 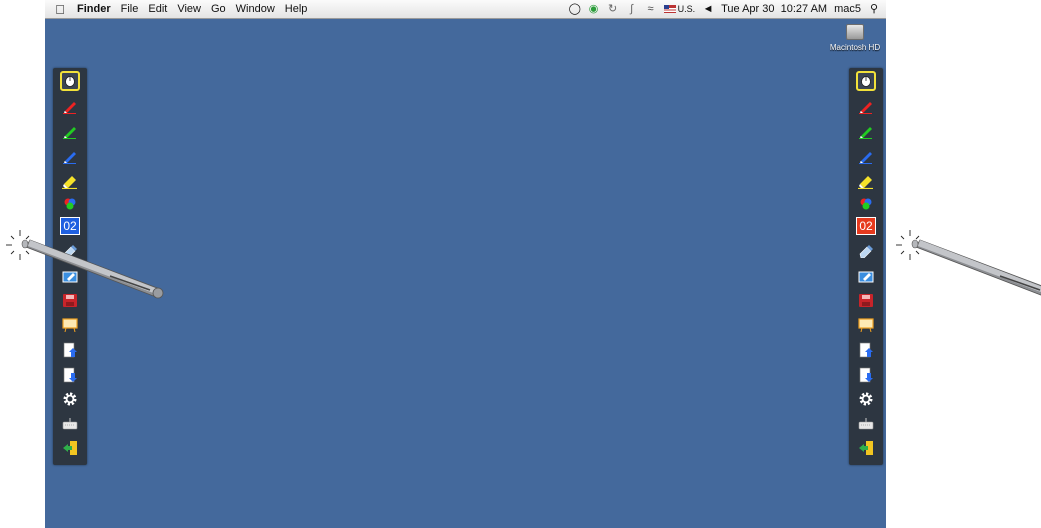 I want to click on toolbar-right: 02, so click(x=866, y=266).